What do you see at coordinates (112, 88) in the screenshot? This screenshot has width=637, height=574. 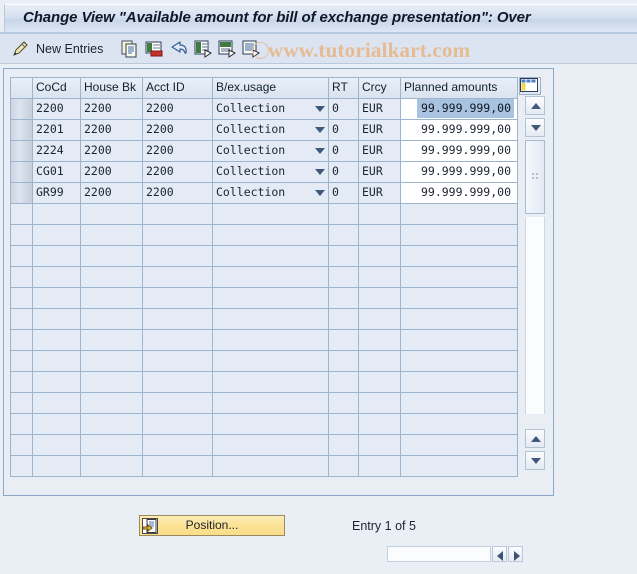 I see `column-header-house-bank: House Bk` at bounding box center [112, 88].